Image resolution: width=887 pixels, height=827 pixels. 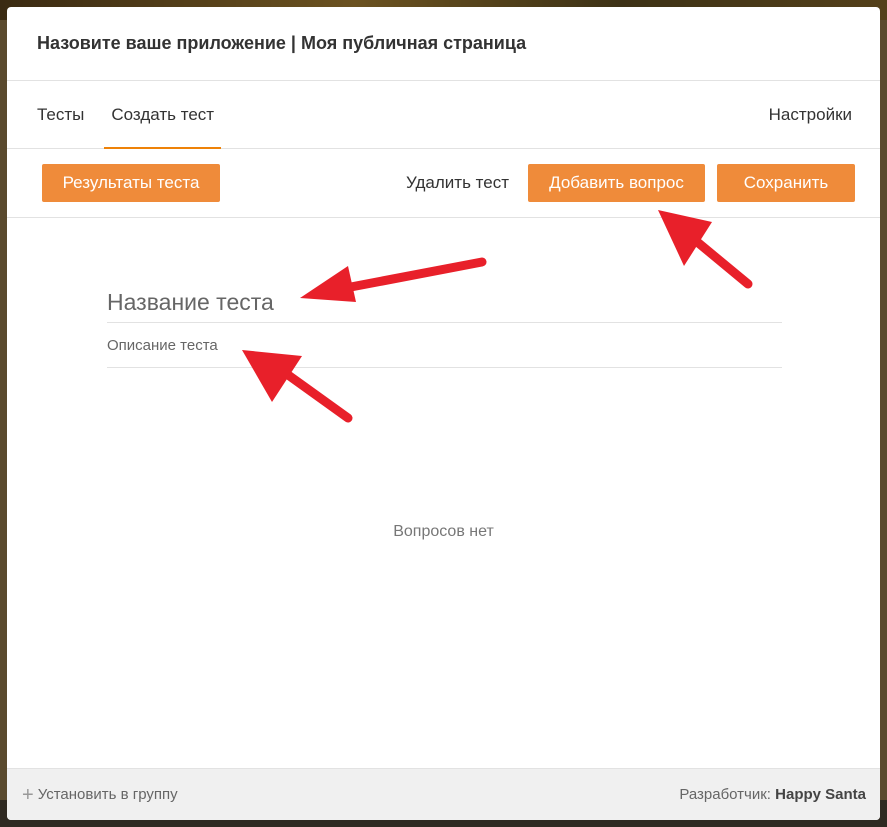 I want to click on install-to-group-button: + Установить в группу, so click(x=100, y=795).